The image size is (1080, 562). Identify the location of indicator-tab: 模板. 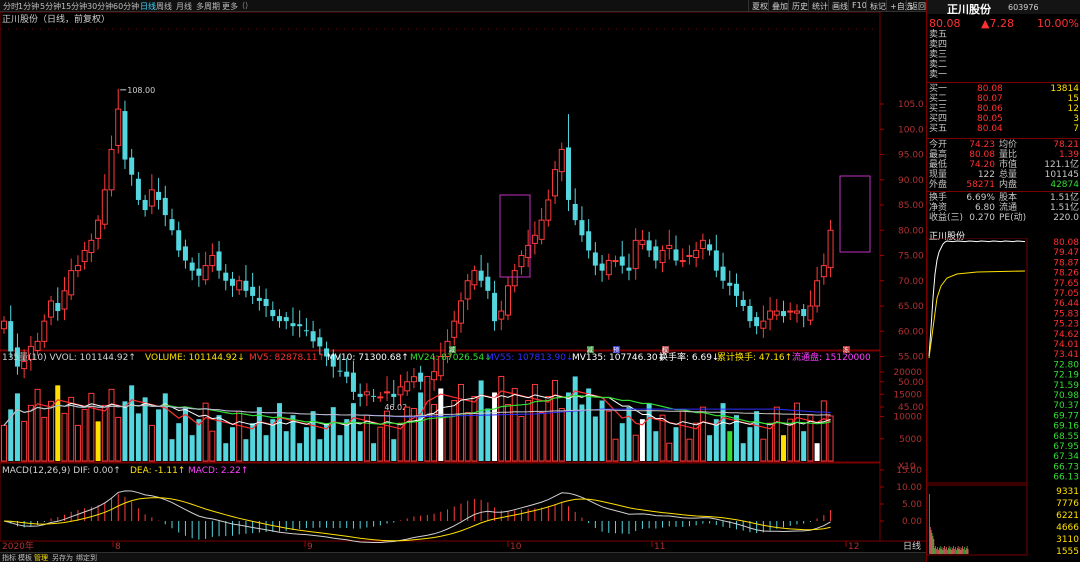
(25, 557).